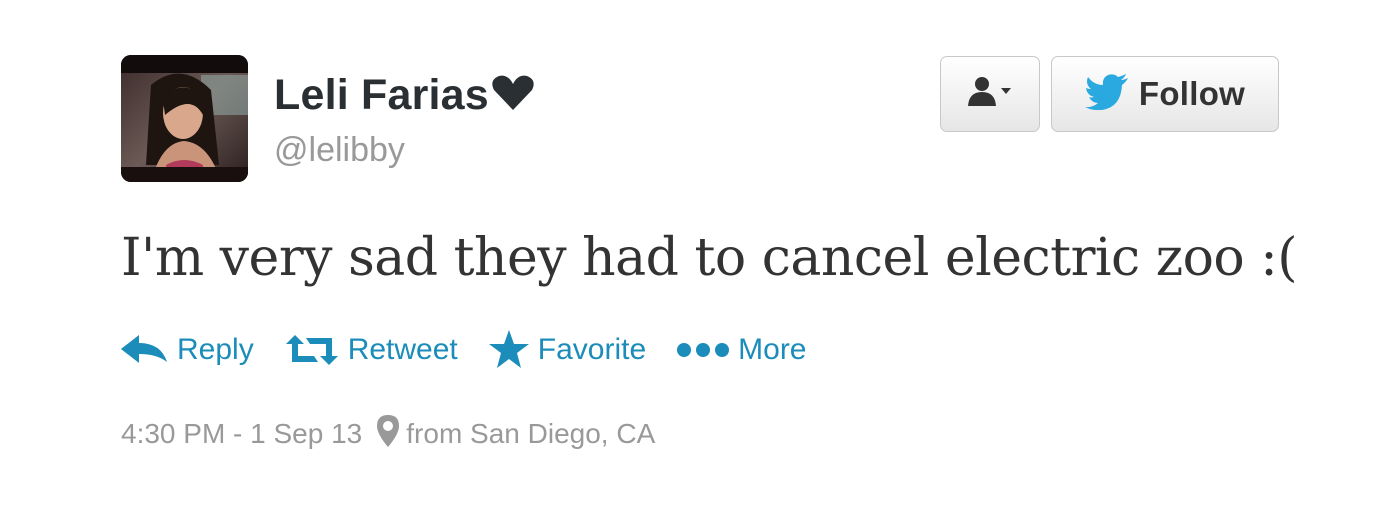  I want to click on person-dropdown-icon, so click(990, 94).